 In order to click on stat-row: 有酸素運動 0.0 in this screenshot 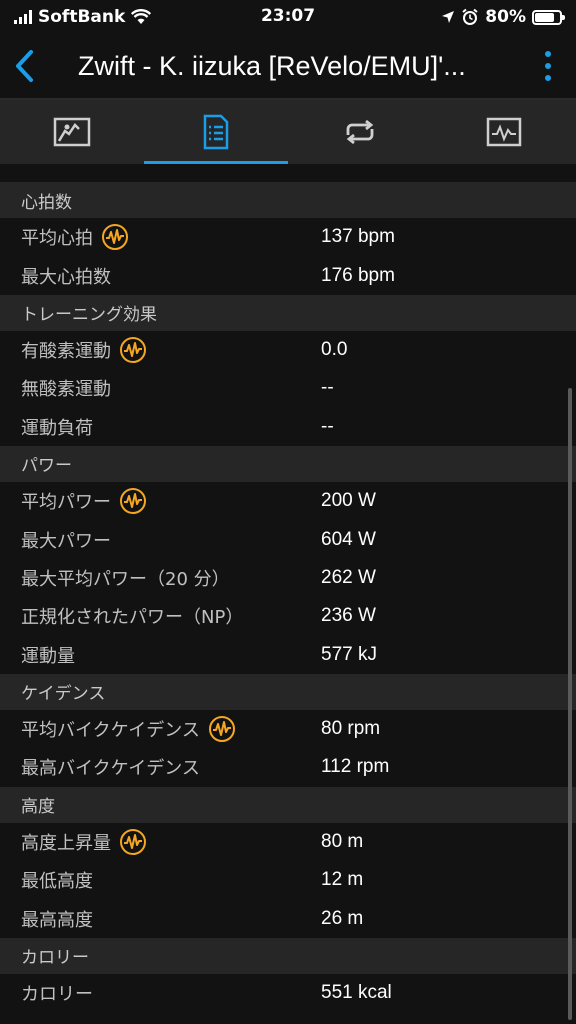, I will do `click(288, 350)`.